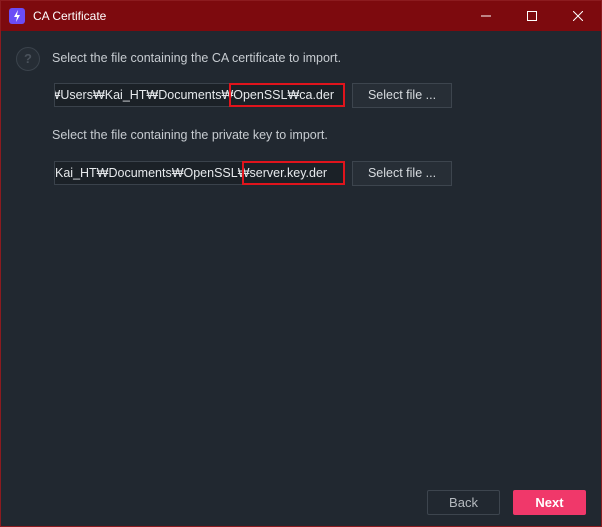 The image size is (602, 527). I want to click on private-key-path-value: Kai_HT₩Documents₩OpenSSL₩server.key.der, so click(191, 173).